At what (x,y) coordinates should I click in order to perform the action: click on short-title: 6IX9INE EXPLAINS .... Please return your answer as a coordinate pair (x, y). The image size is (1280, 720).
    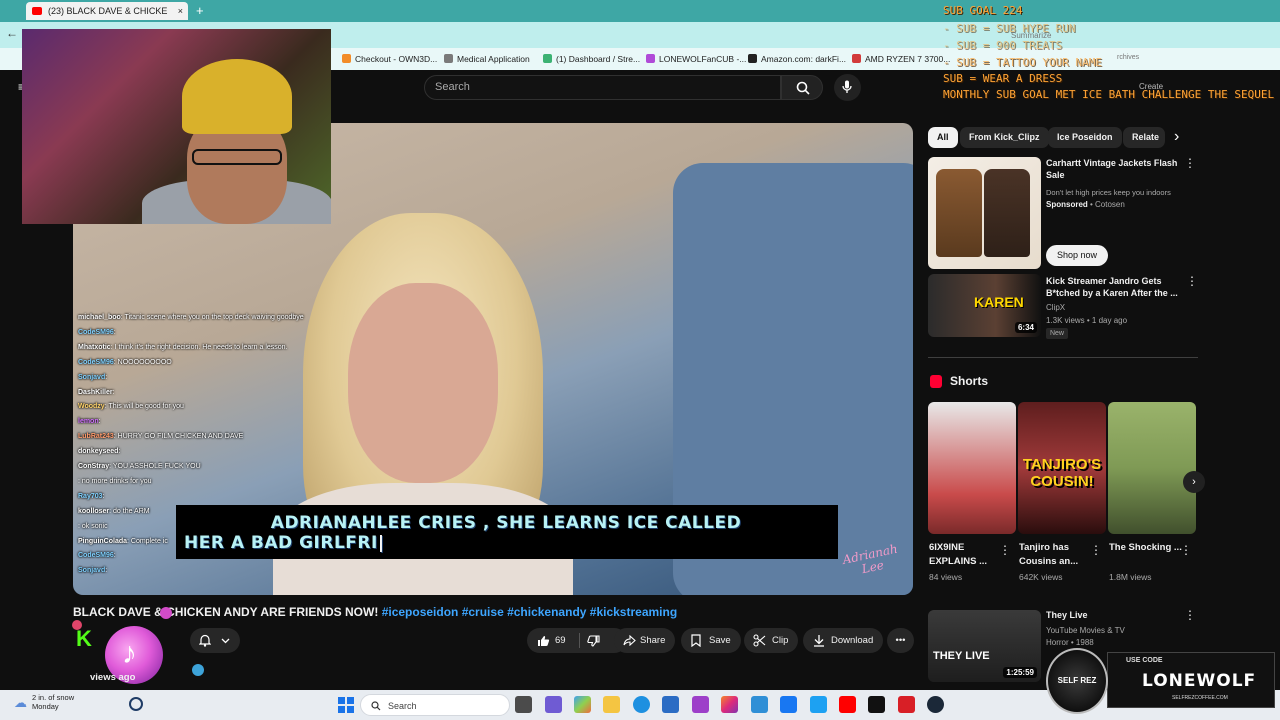
    Looking at the image, I should click on (966, 555).